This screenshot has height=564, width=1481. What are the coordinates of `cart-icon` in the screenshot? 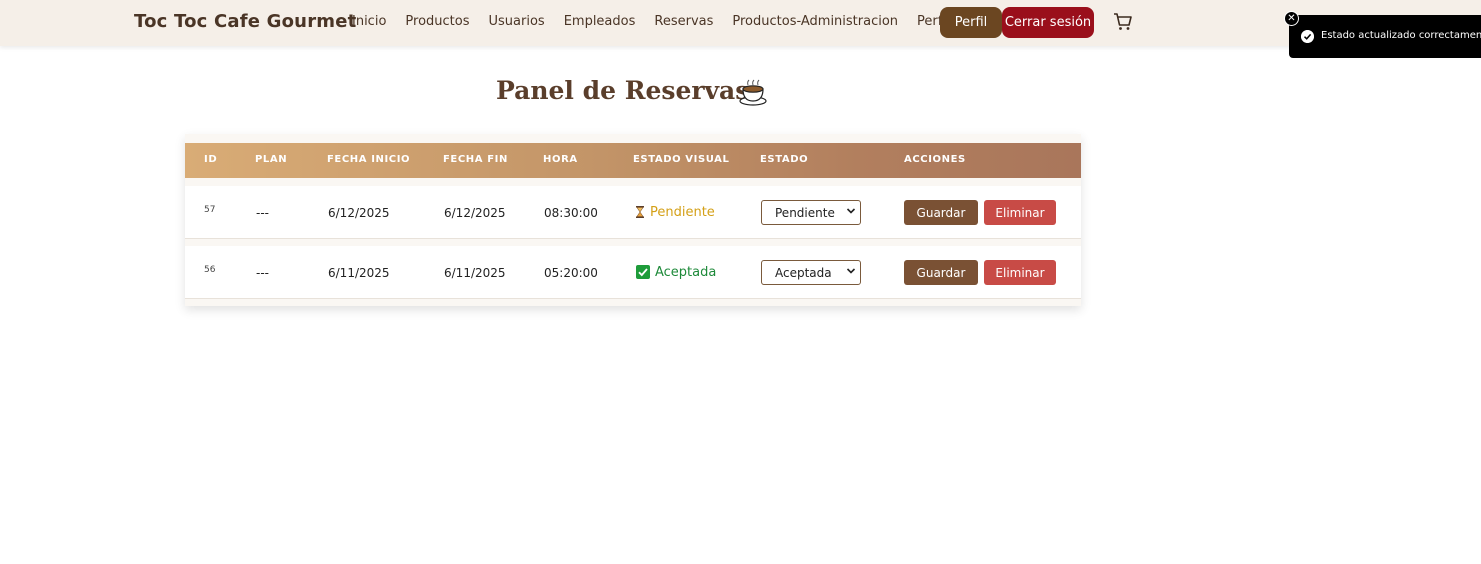 It's located at (1123, 22).